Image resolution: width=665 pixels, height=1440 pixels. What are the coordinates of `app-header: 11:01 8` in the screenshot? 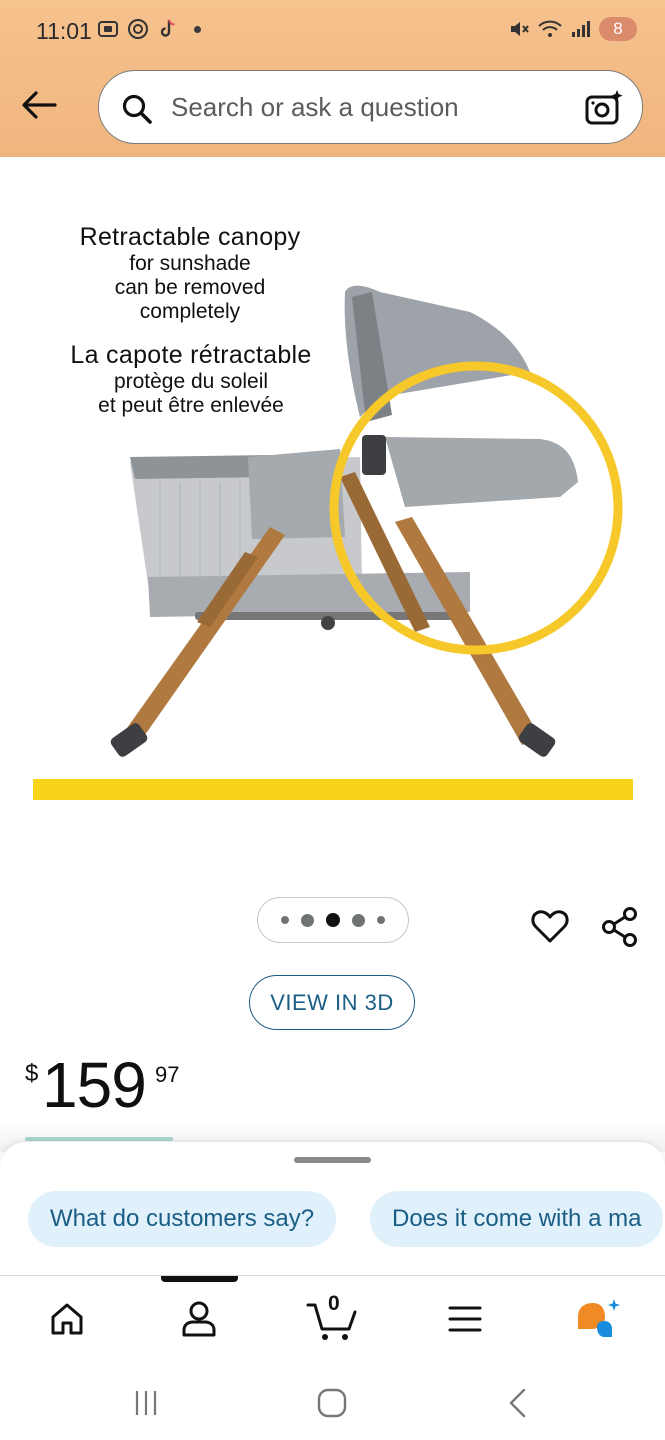 It's located at (332, 78).